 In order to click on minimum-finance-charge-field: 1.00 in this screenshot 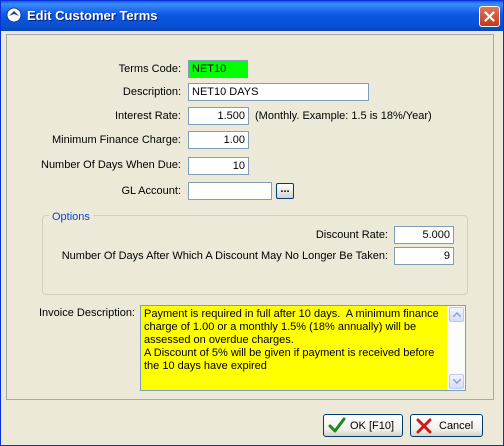, I will do `click(218, 140)`.